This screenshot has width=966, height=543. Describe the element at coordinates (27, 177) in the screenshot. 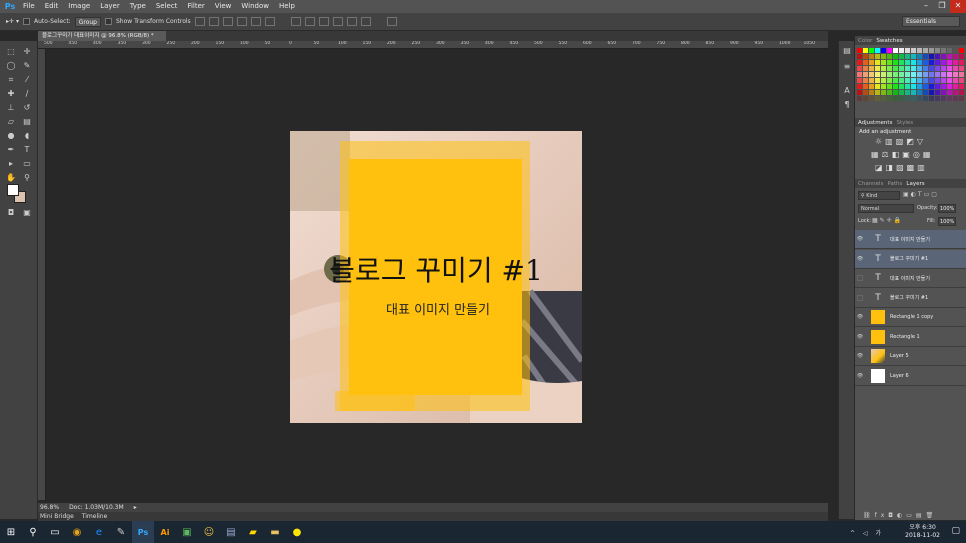

I see `zoom-tool-icon: ⚲` at that location.